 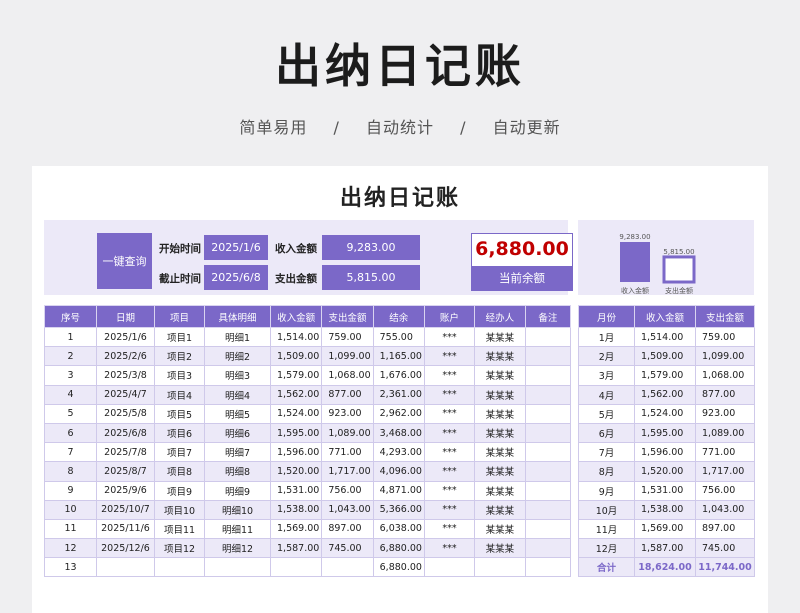 What do you see at coordinates (237, 509) in the screenshot?
I see `table-cell: 明细10` at bounding box center [237, 509].